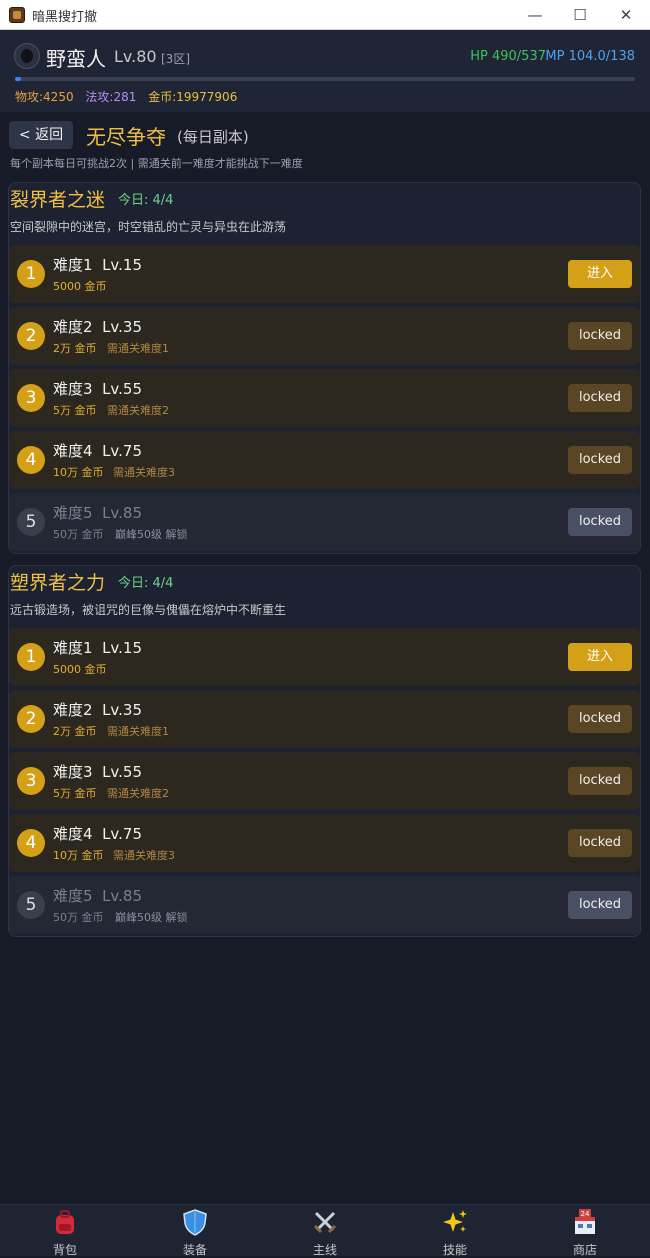 The image size is (650, 1258). What do you see at coordinates (75, 348) in the screenshot?
I see `gold-cost: 2万 金币` at bounding box center [75, 348].